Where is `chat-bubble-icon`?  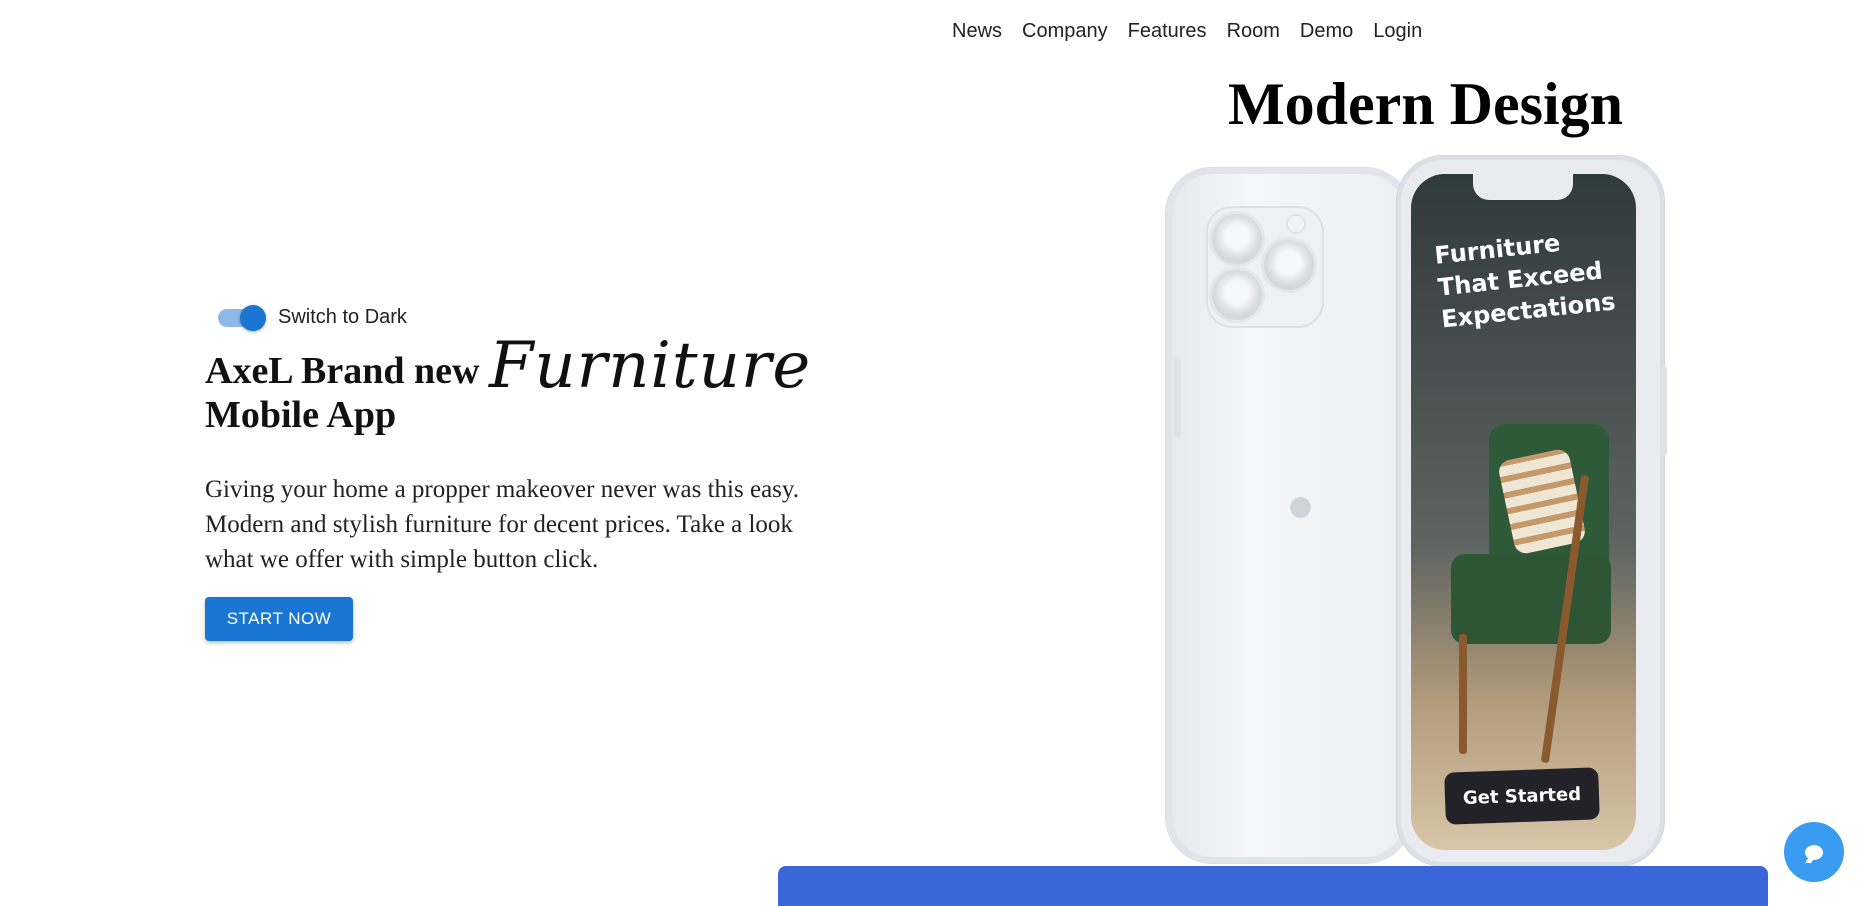
chat-bubble-icon is located at coordinates (1814, 852).